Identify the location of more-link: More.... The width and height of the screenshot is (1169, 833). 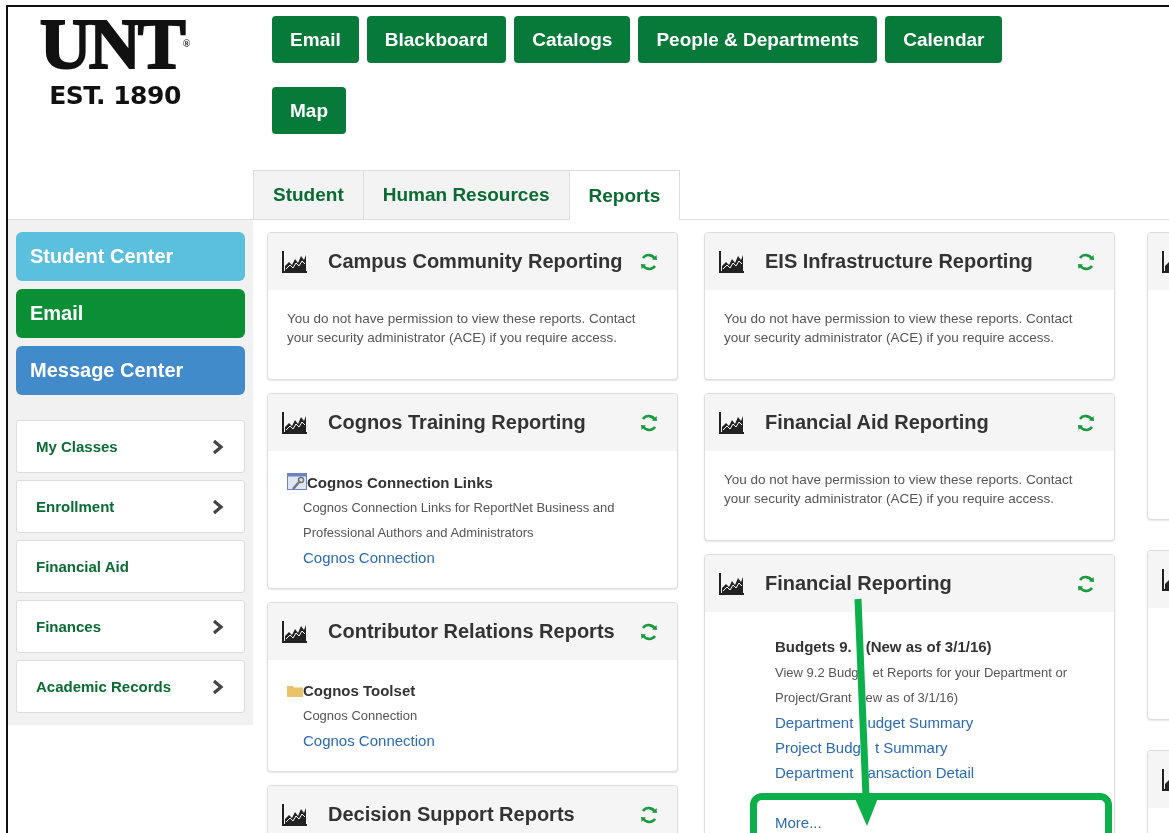
(929, 821).